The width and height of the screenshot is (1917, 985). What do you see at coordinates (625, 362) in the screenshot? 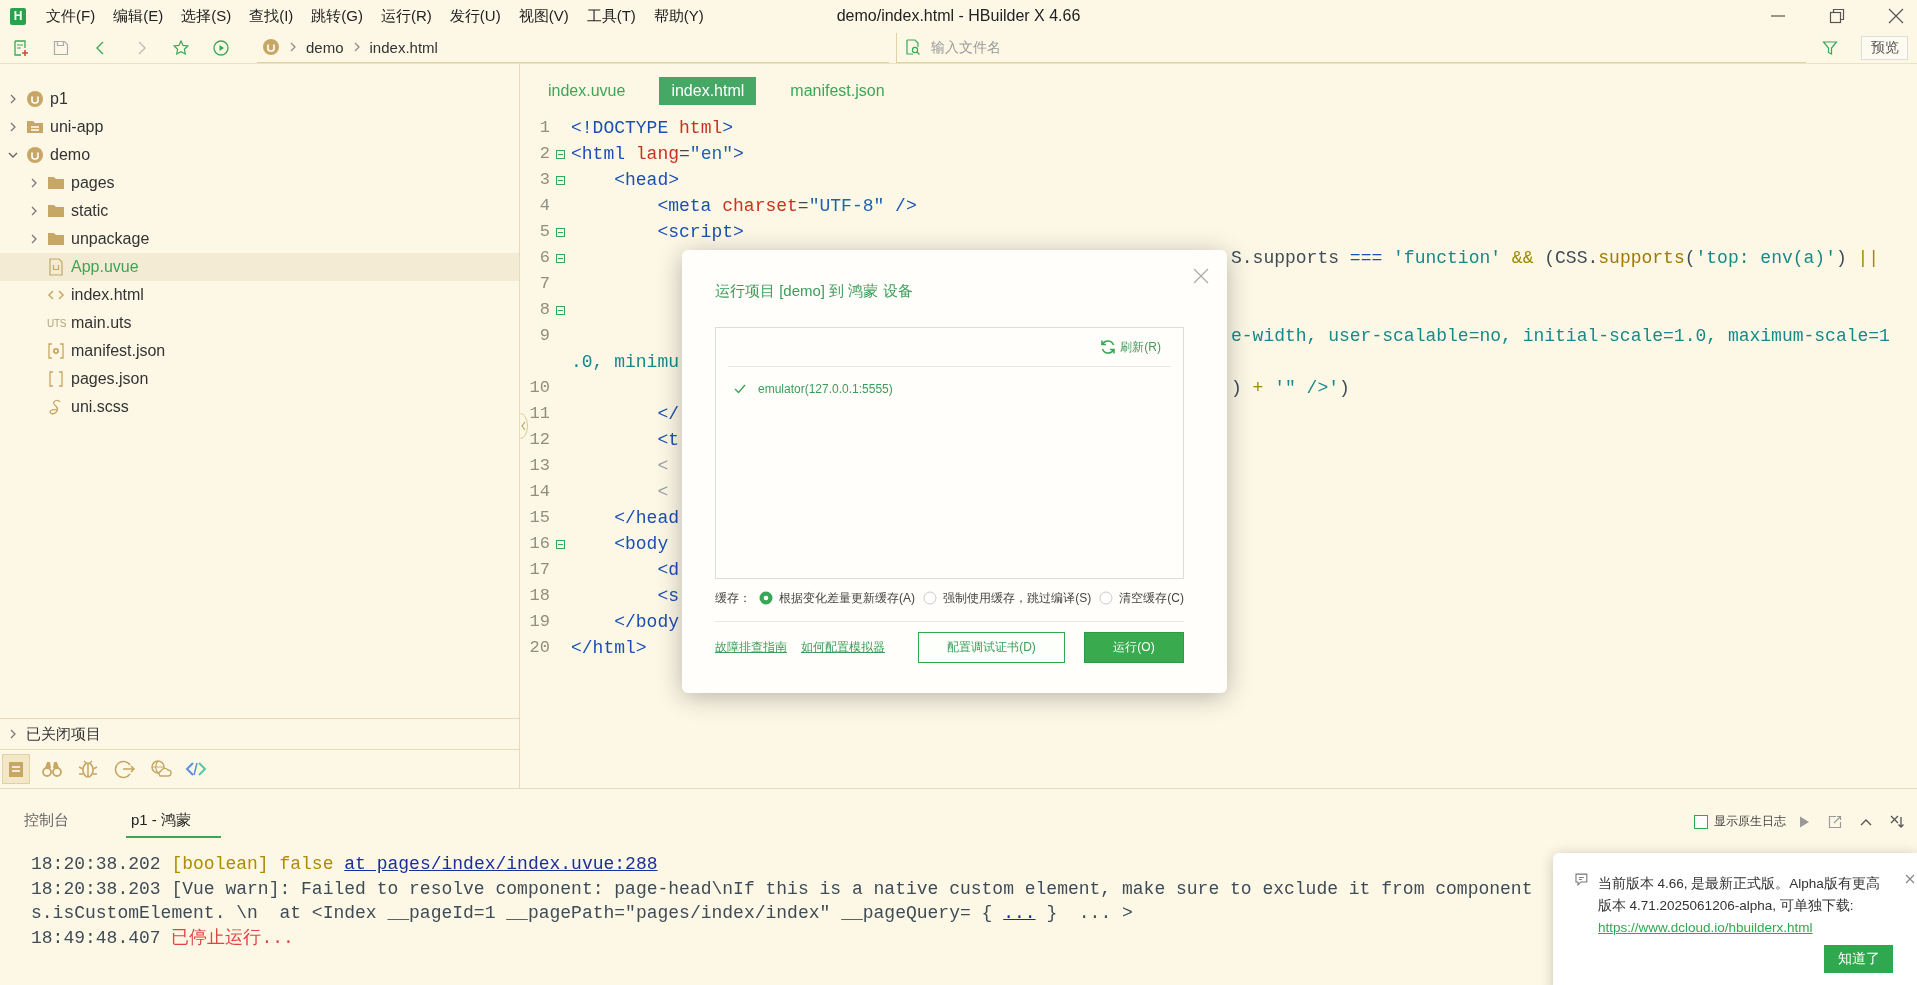
I see `code-line: .0, minimu` at bounding box center [625, 362].